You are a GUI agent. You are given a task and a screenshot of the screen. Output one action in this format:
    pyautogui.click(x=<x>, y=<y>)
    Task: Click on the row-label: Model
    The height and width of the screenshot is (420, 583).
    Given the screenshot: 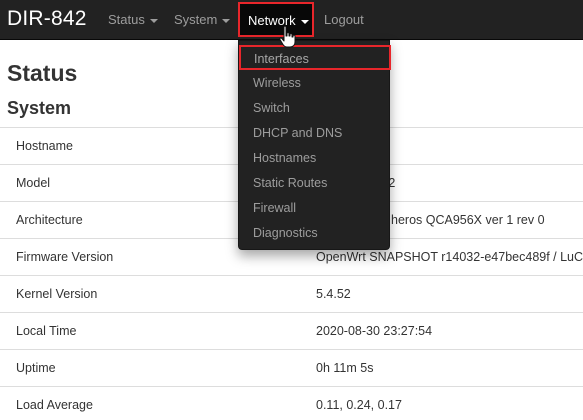 What is the action you would take?
    pyautogui.click(x=33, y=183)
    